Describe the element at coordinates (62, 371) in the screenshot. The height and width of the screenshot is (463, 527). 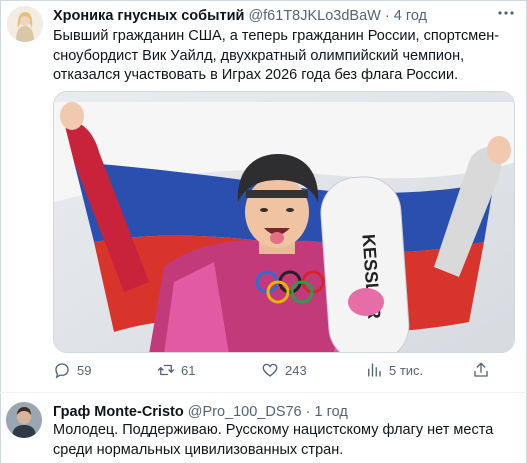
I see `reply-icon` at that location.